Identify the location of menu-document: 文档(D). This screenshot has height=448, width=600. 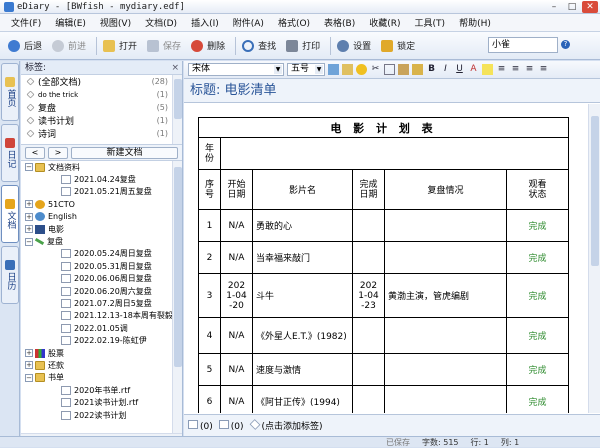
(161, 22).